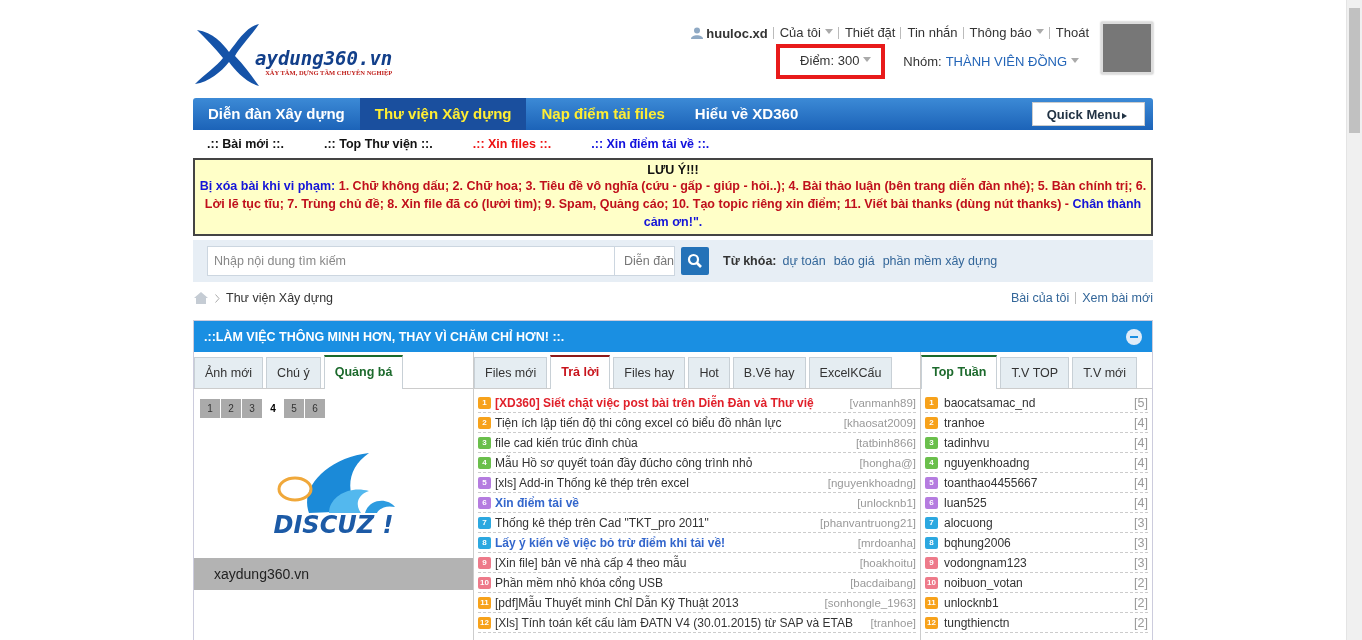  What do you see at coordinates (1354, 70) in the screenshot?
I see `scrollbar-thumb` at bounding box center [1354, 70].